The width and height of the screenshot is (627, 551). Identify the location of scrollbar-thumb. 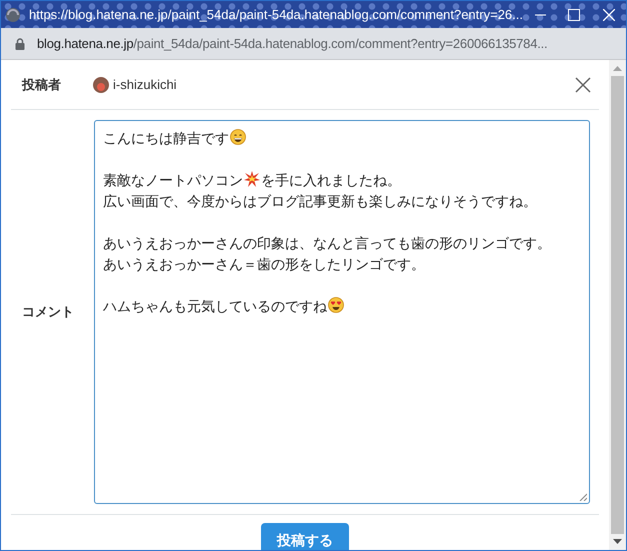
(617, 305).